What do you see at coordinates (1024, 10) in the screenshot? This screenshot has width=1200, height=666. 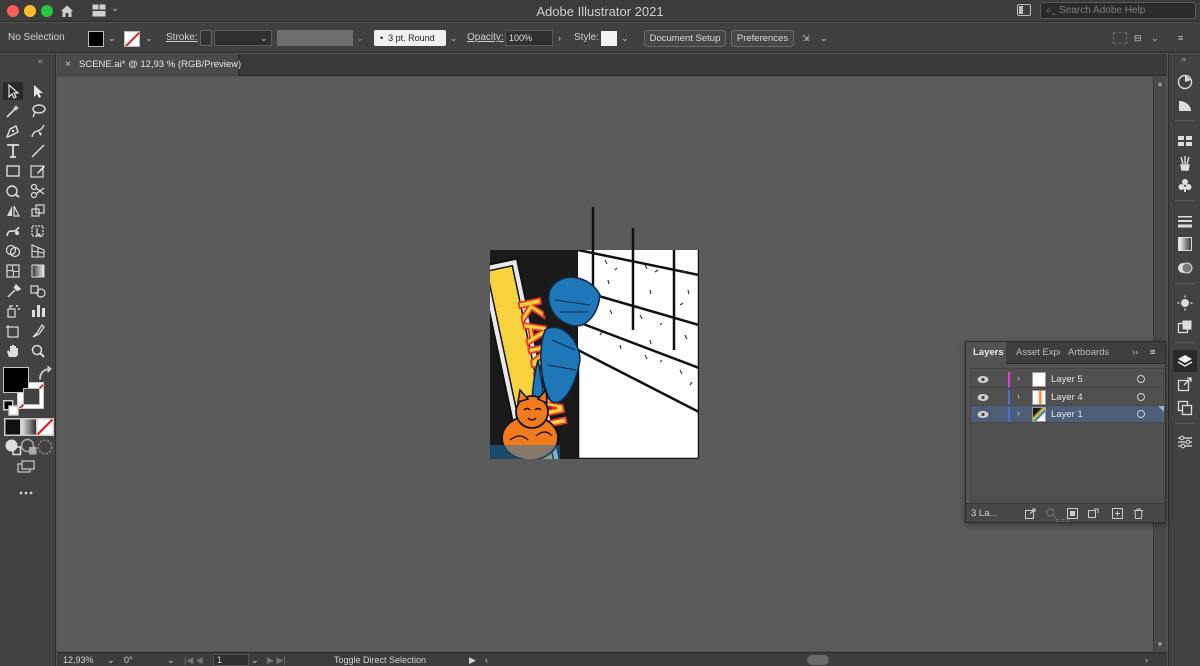 I see `panel-toggle-icon` at bounding box center [1024, 10].